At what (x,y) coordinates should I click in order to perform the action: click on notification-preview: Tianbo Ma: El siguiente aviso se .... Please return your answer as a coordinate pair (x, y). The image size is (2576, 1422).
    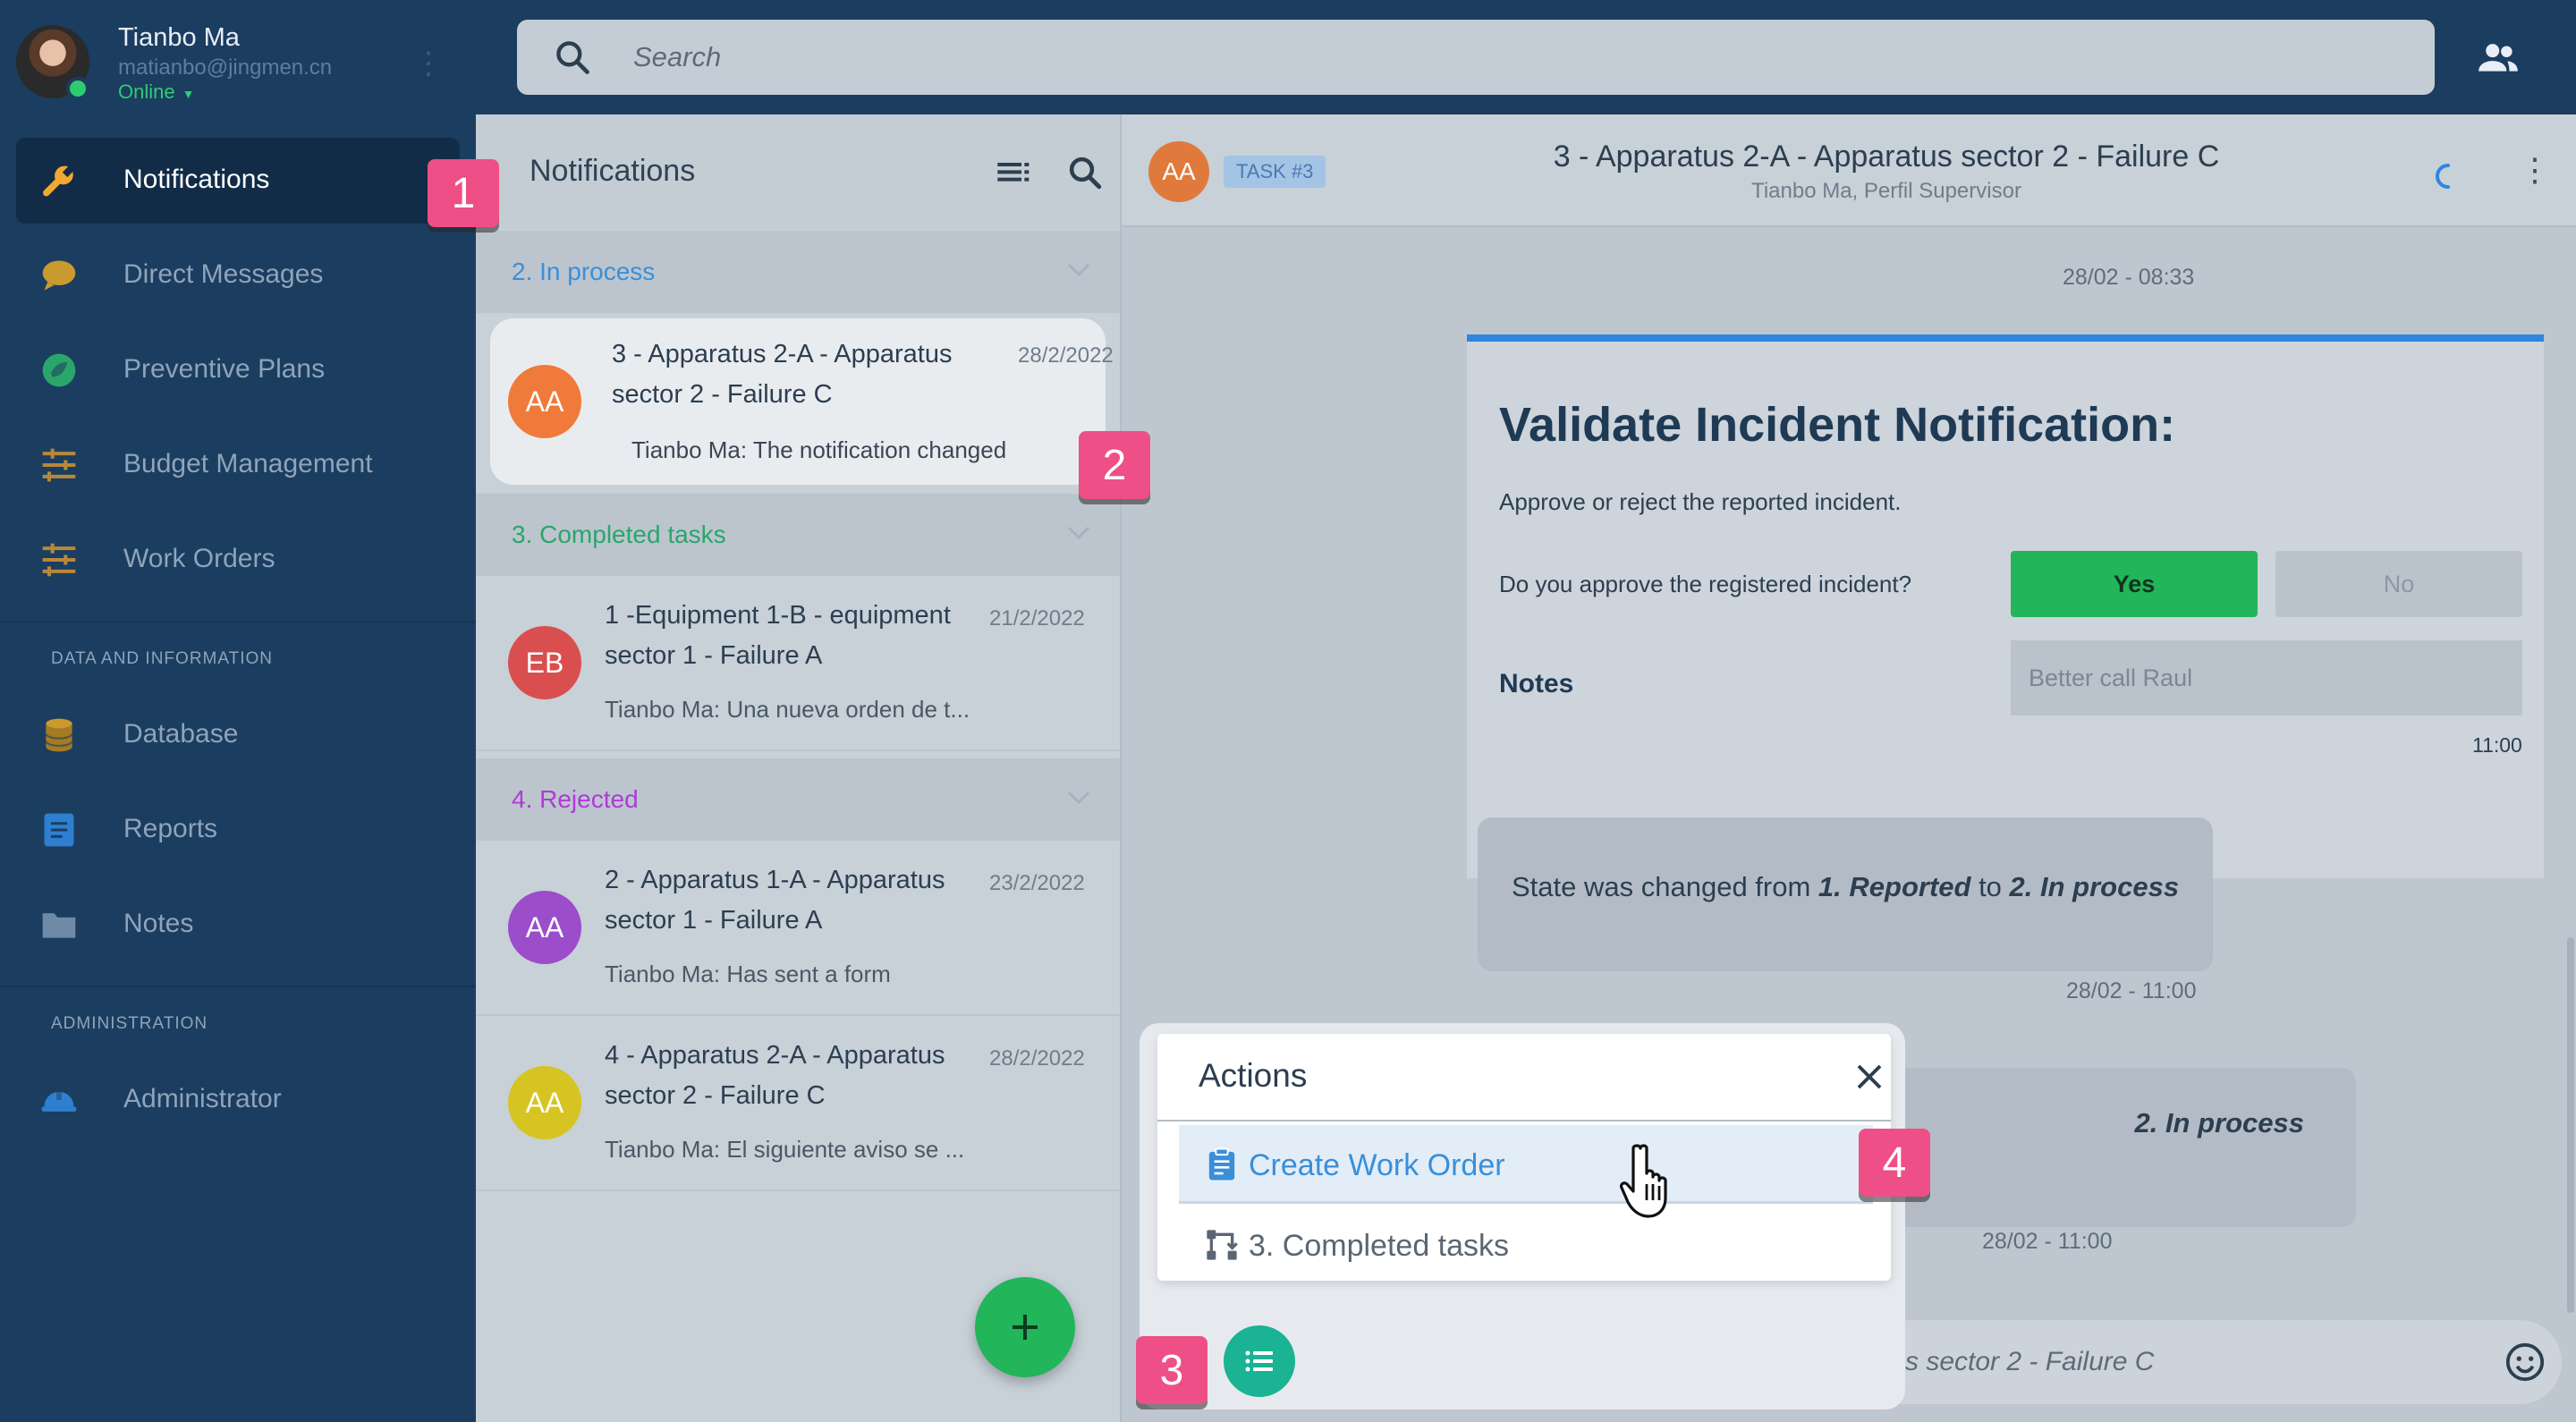
    Looking at the image, I should click on (785, 1149).